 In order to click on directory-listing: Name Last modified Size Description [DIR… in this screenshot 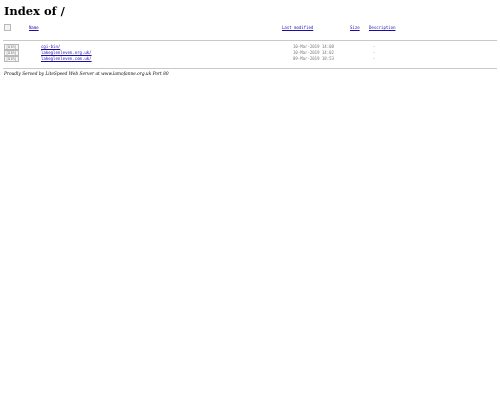, I will do `click(250, 43)`.